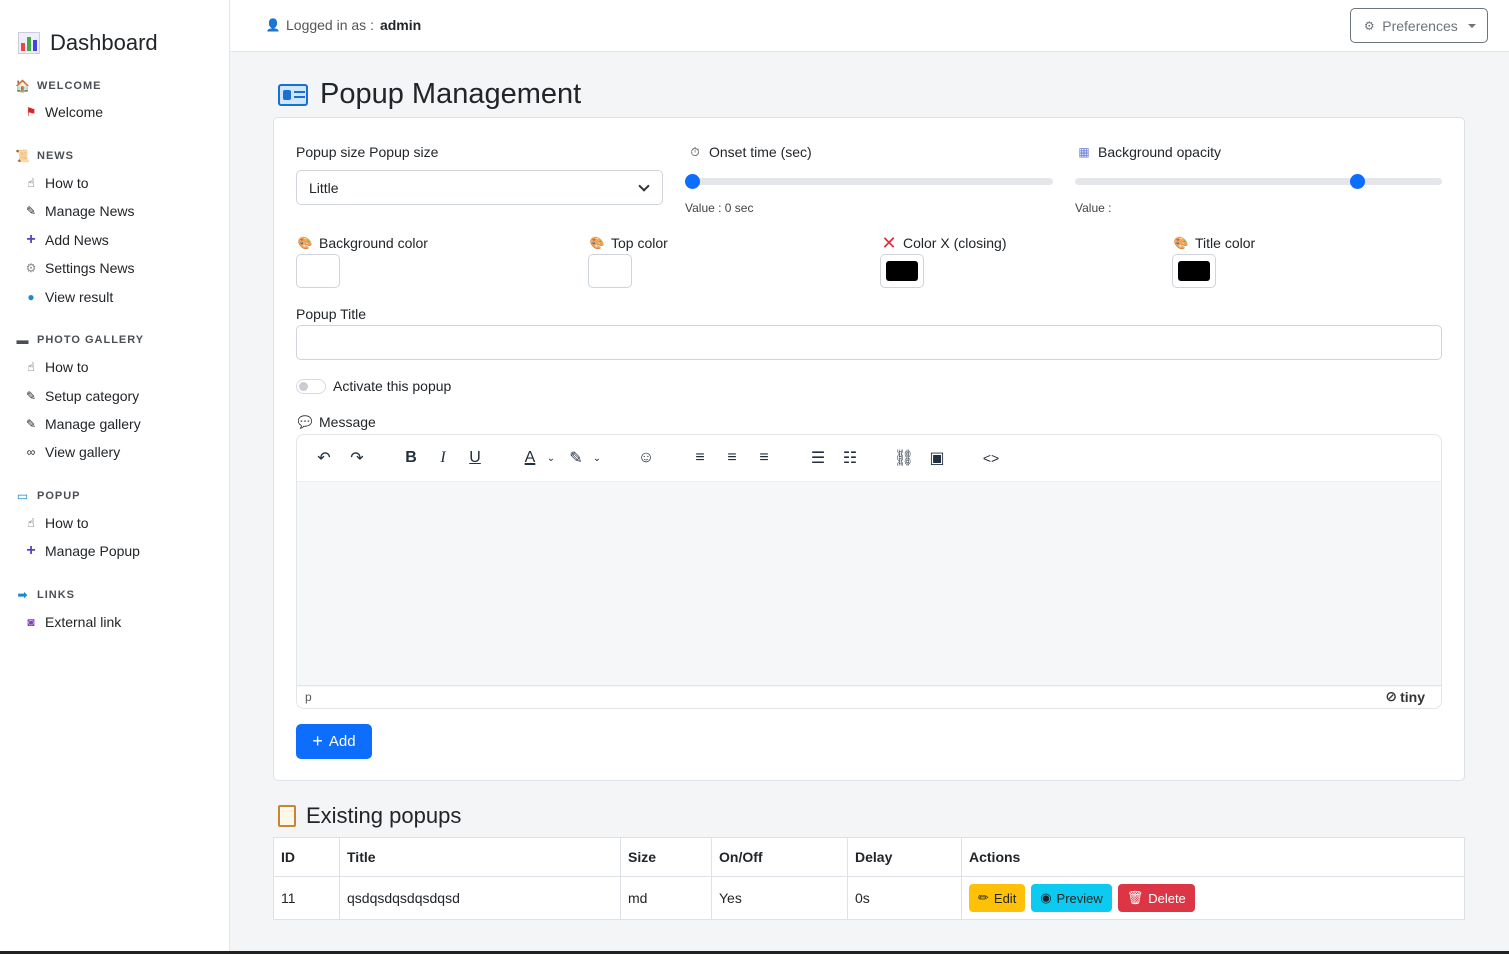  Describe the element at coordinates (1213, 857) in the screenshot. I see `col-actions: Actions` at that location.